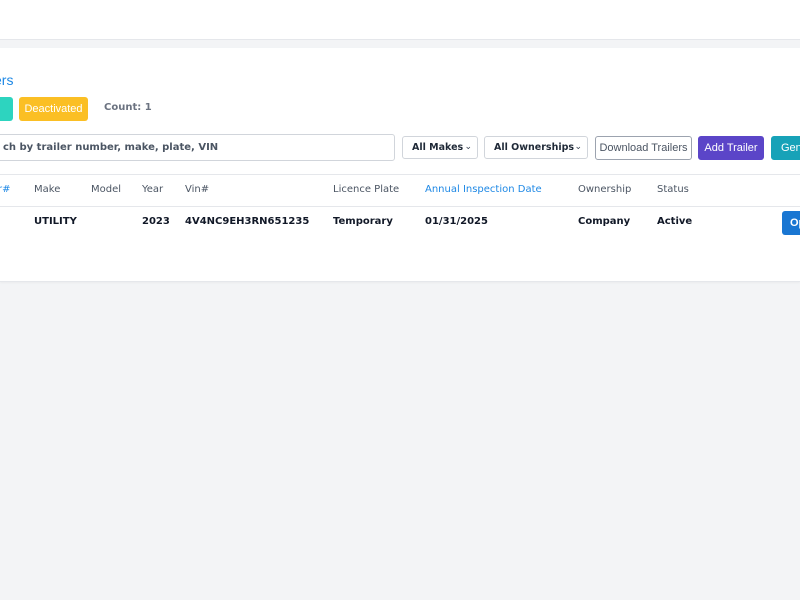  Describe the element at coordinates (483, 189) in the screenshot. I see `column-header-annual-inspection-date: Annual Inspection Date` at that location.